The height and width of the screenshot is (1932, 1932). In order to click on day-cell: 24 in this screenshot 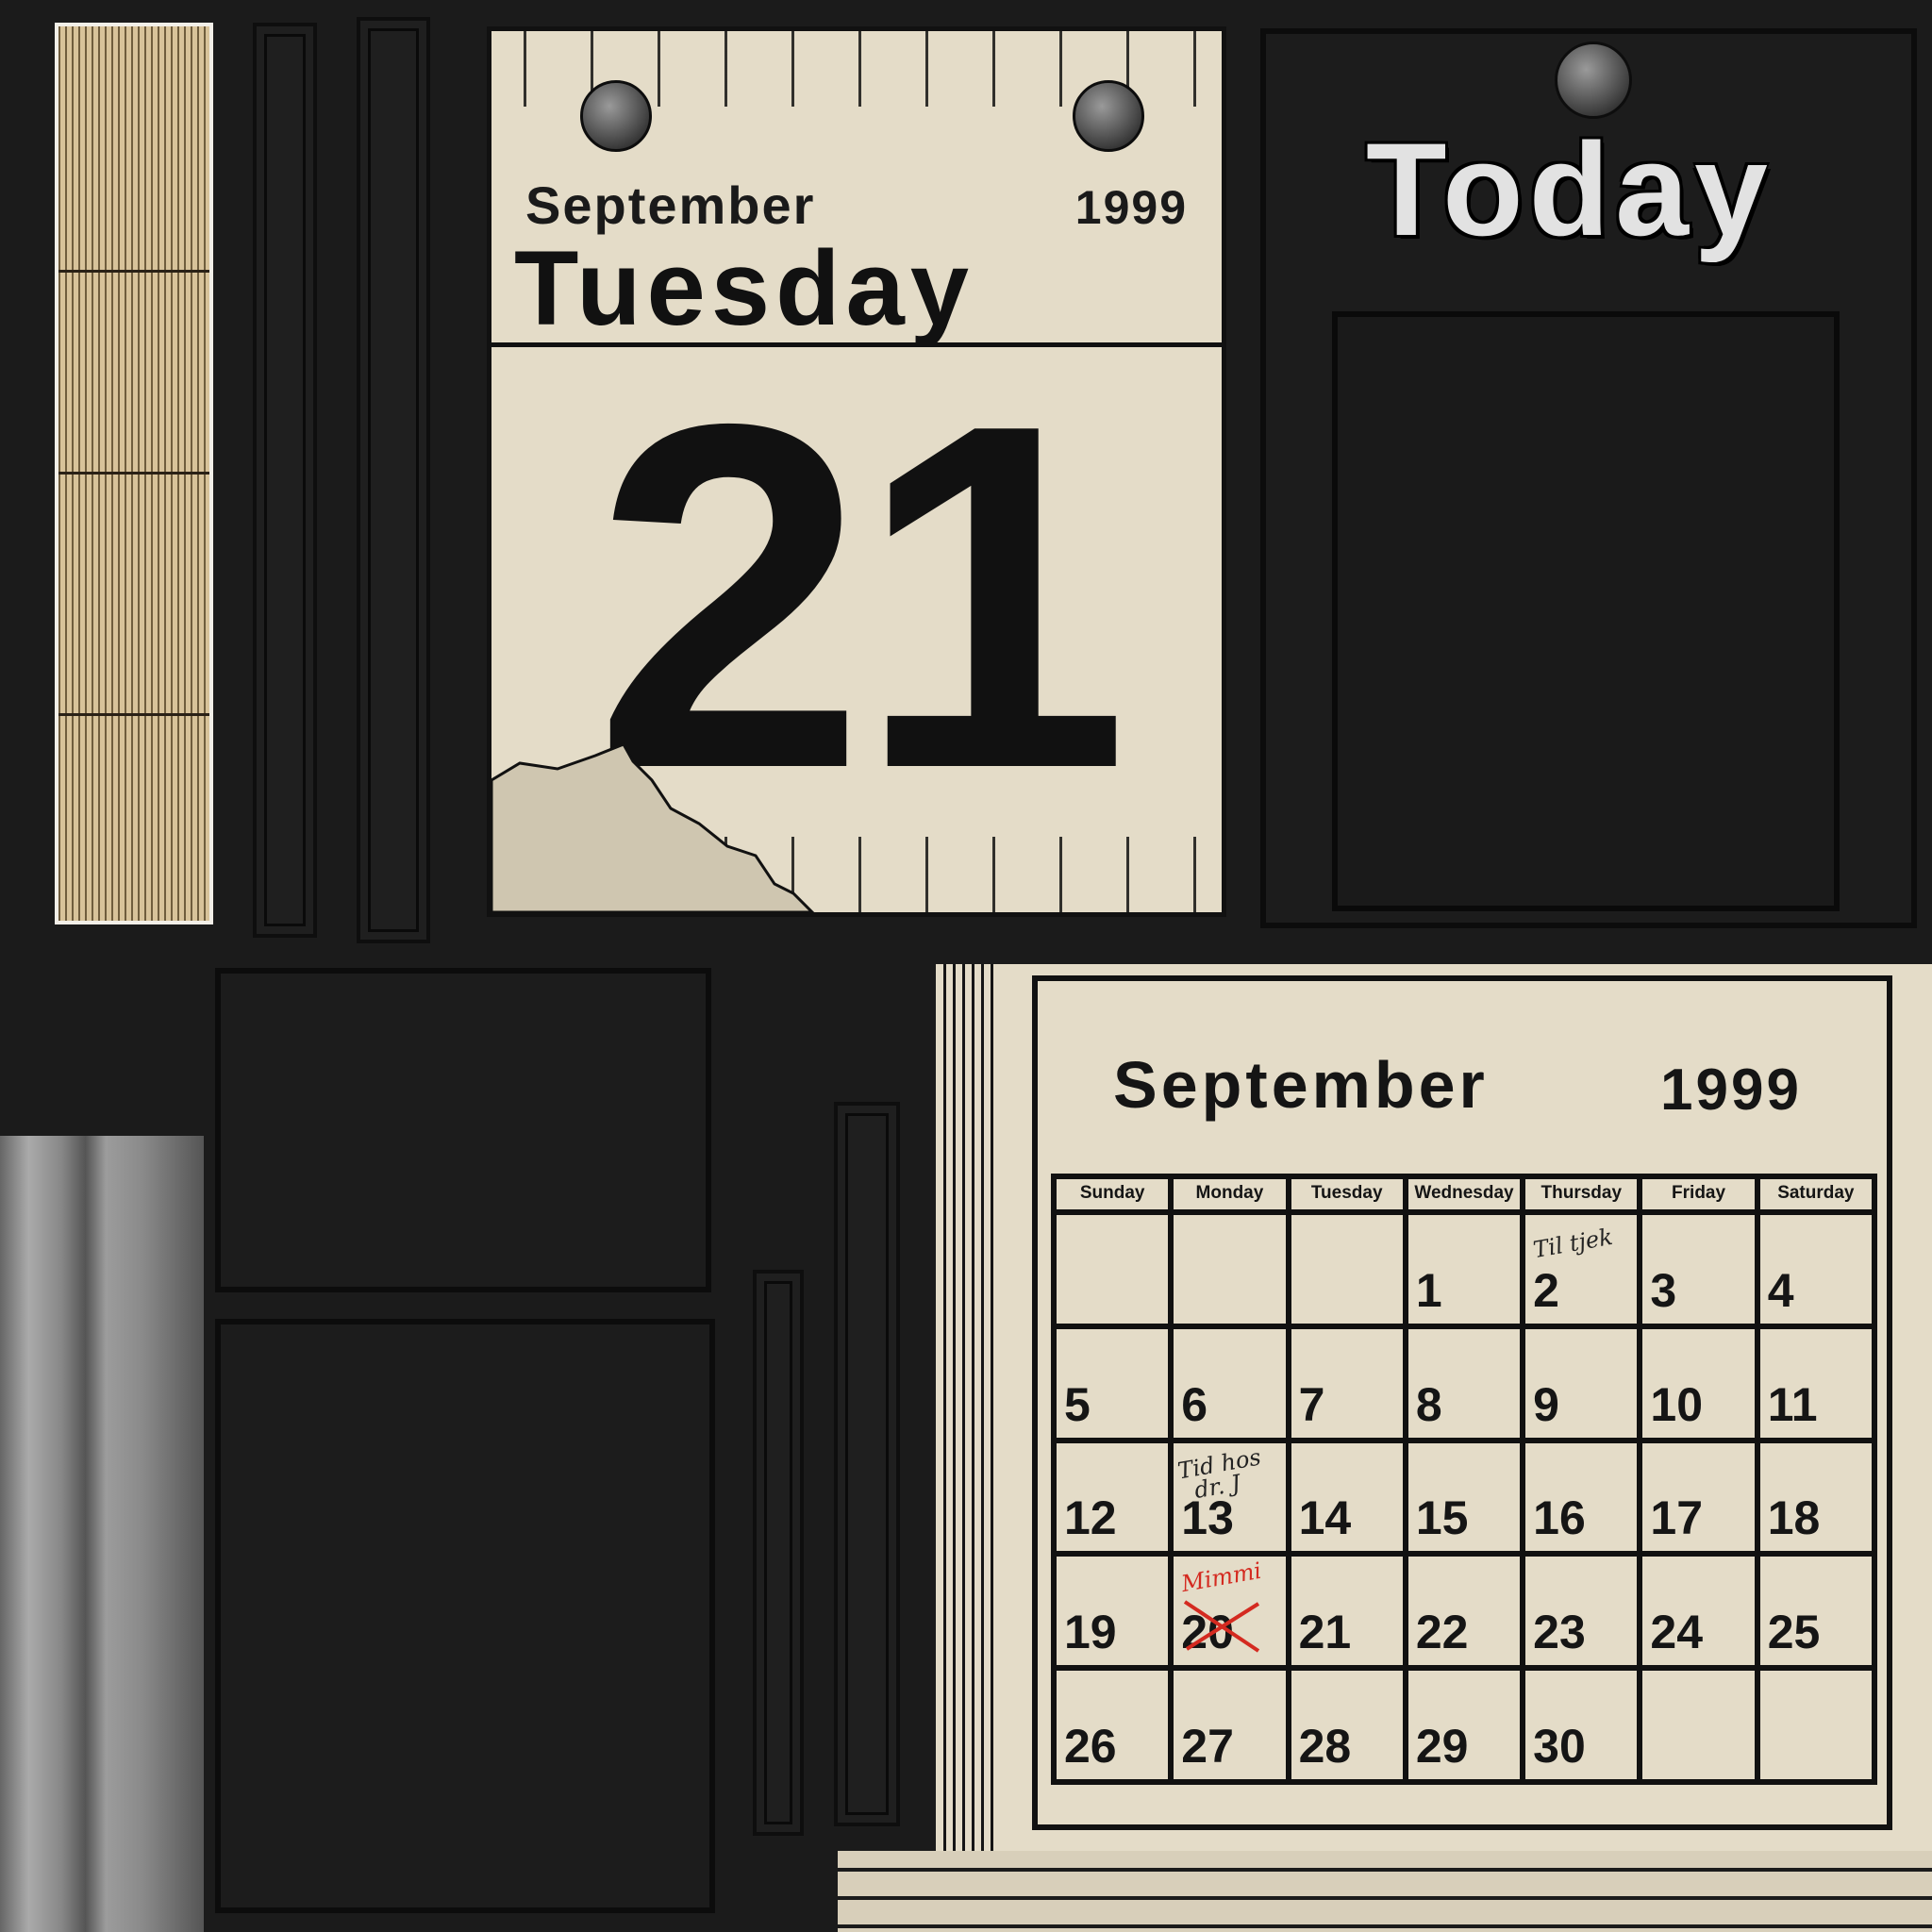, I will do `click(1699, 1611)`.